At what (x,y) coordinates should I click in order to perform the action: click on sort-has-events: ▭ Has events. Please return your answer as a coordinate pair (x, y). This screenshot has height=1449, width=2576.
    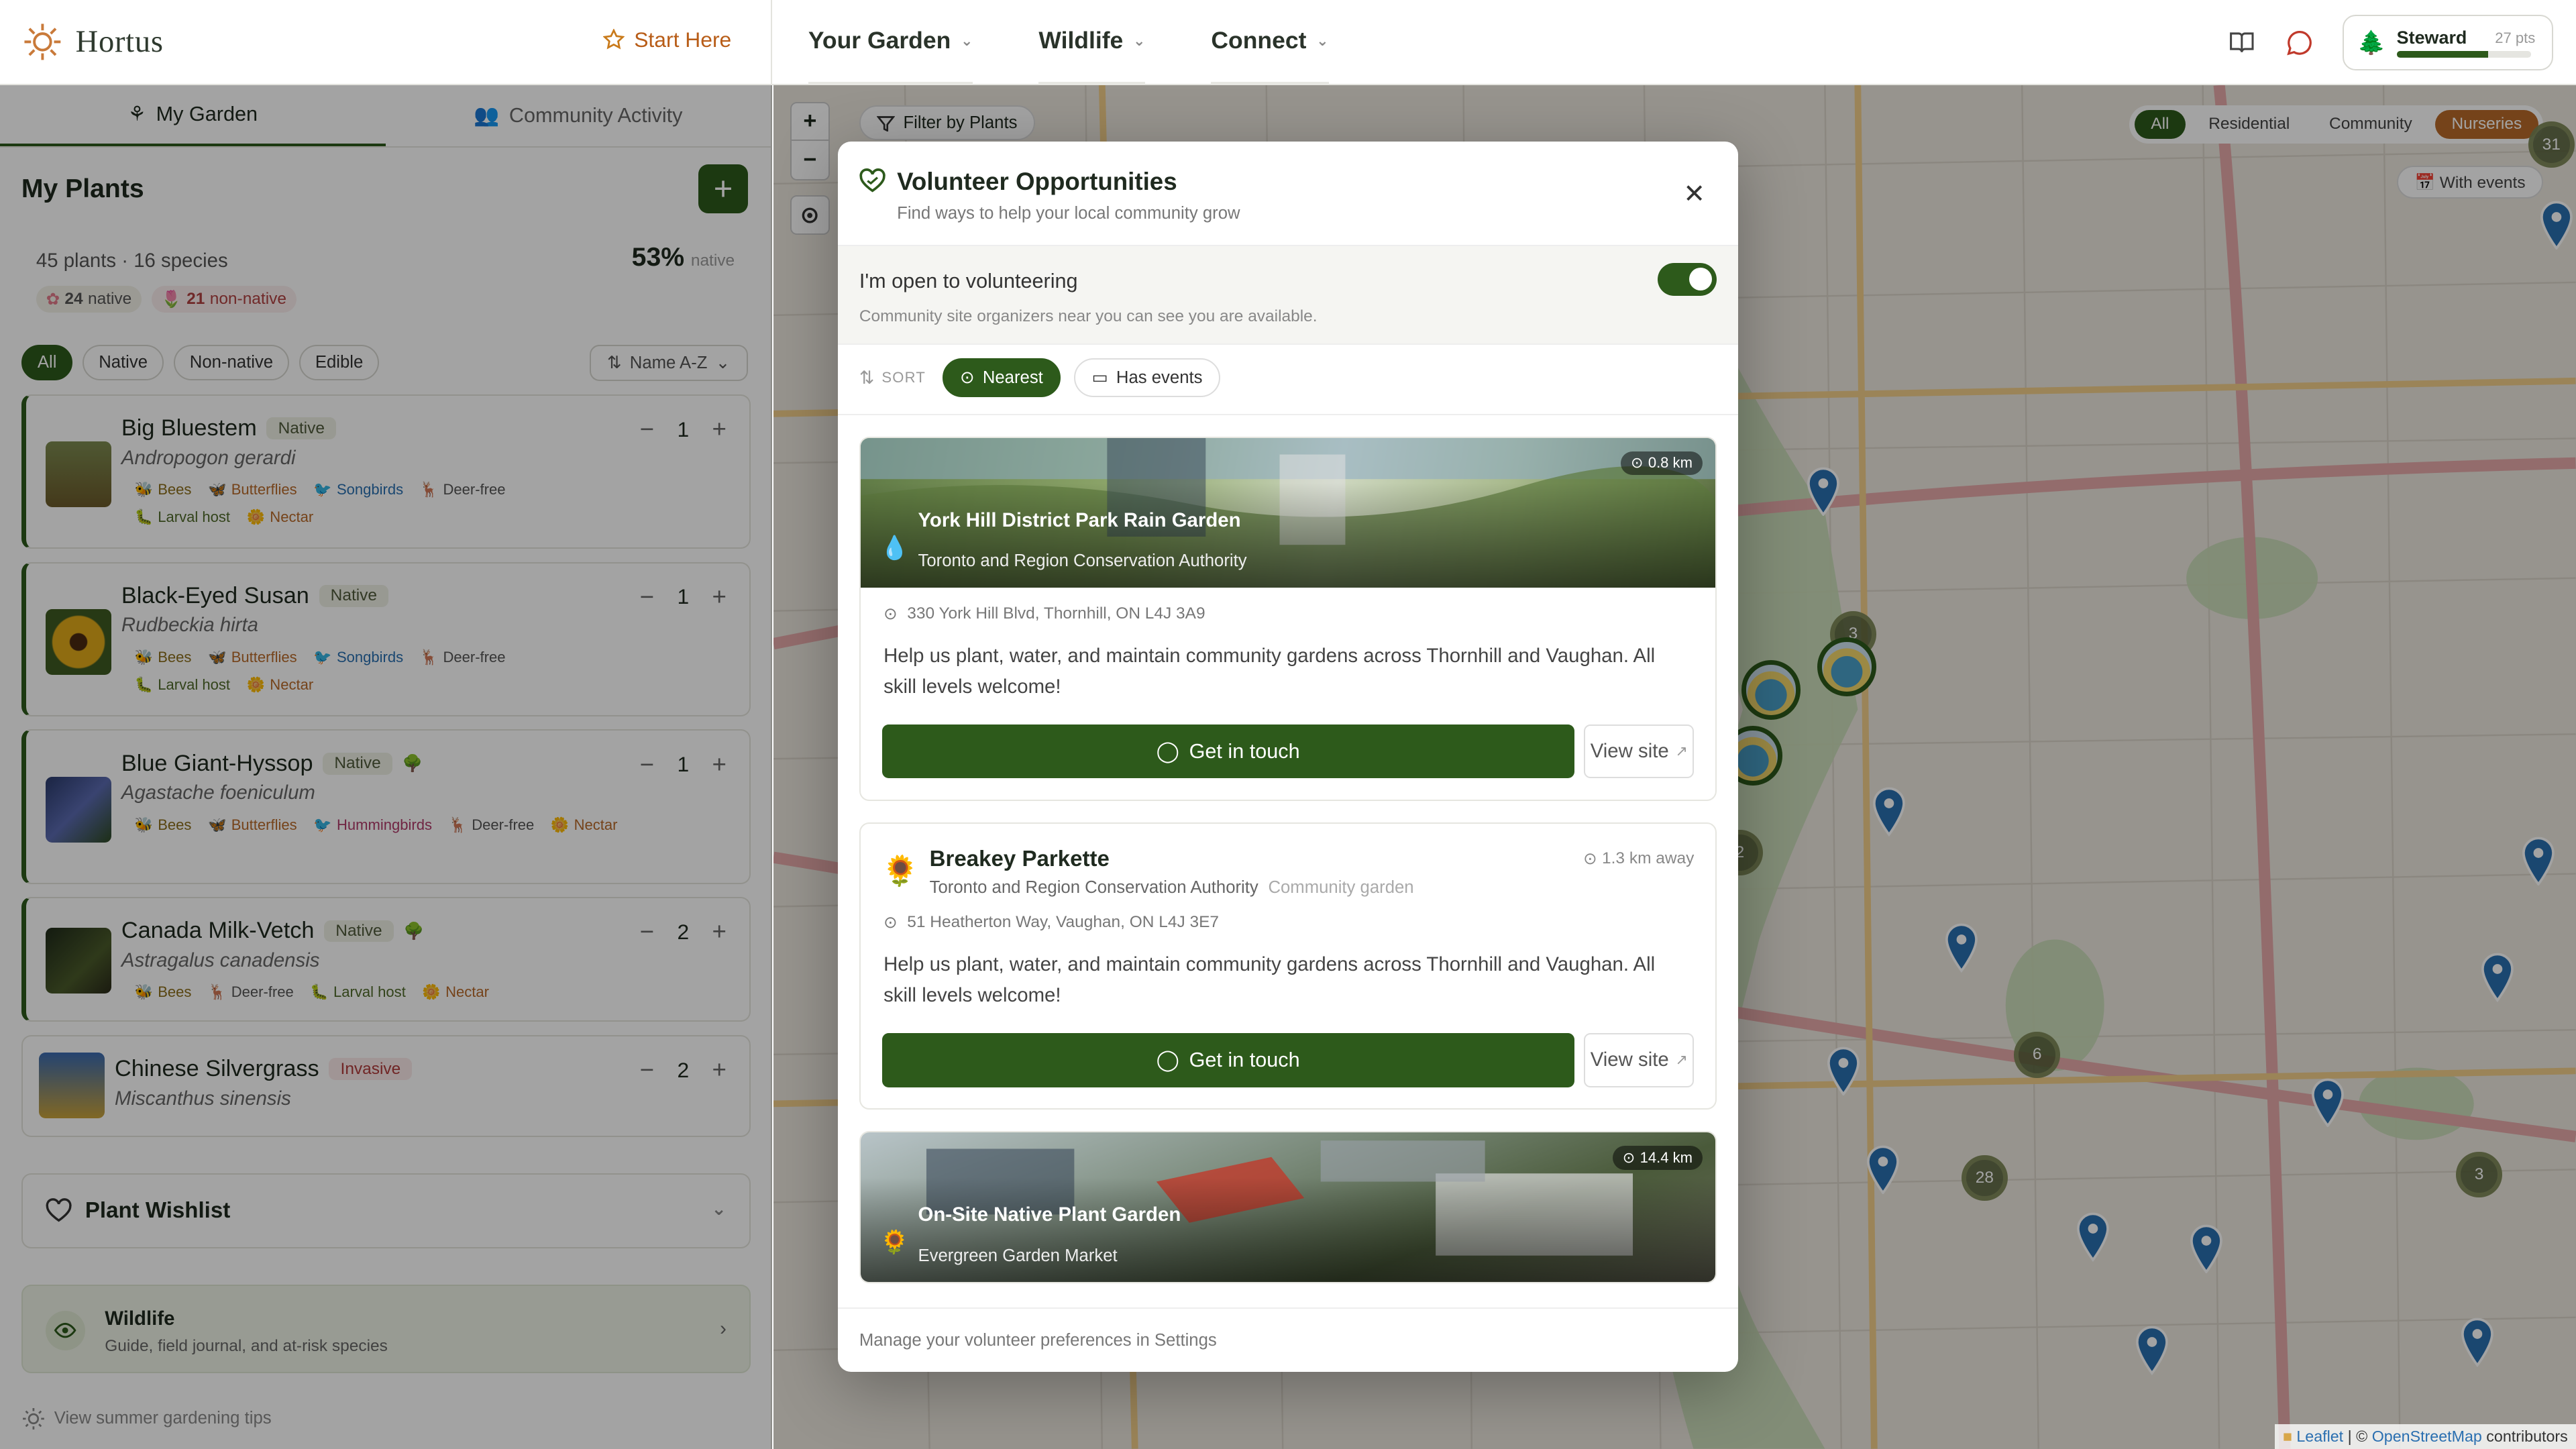
    Looking at the image, I should click on (1146, 378).